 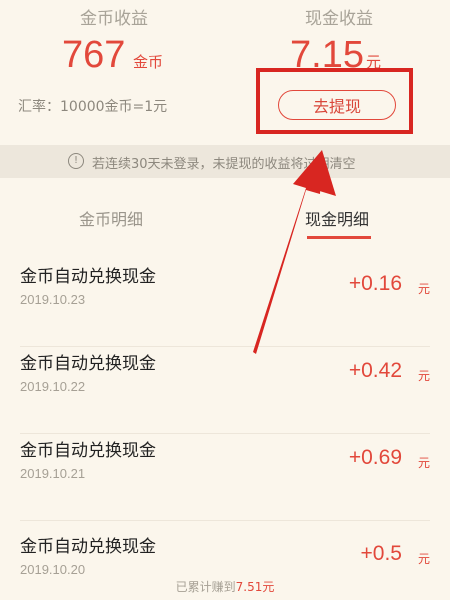 What do you see at coordinates (294, 252) in the screenshot?
I see `annotation-arrow-icon` at bounding box center [294, 252].